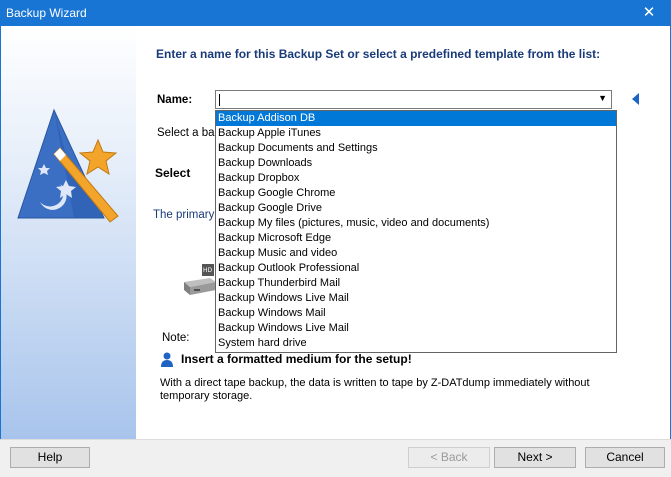  I want to click on dropdown-item: Backup Downloads, so click(416, 163).